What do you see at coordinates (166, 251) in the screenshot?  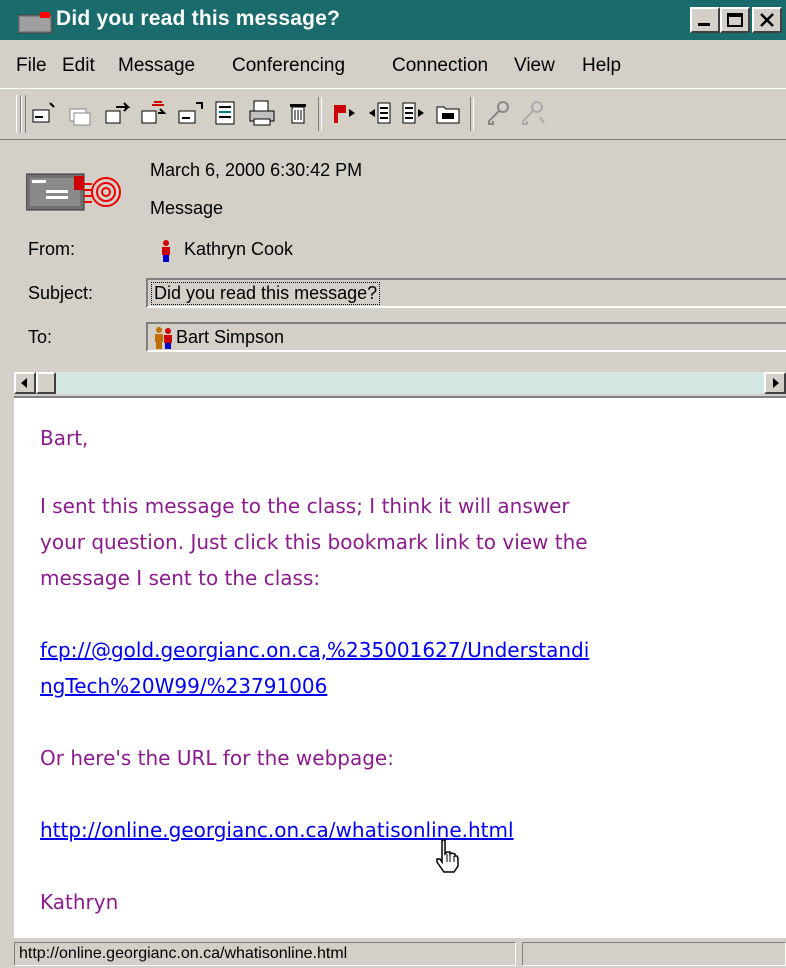 I see `person-icon` at bounding box center [166, 251].